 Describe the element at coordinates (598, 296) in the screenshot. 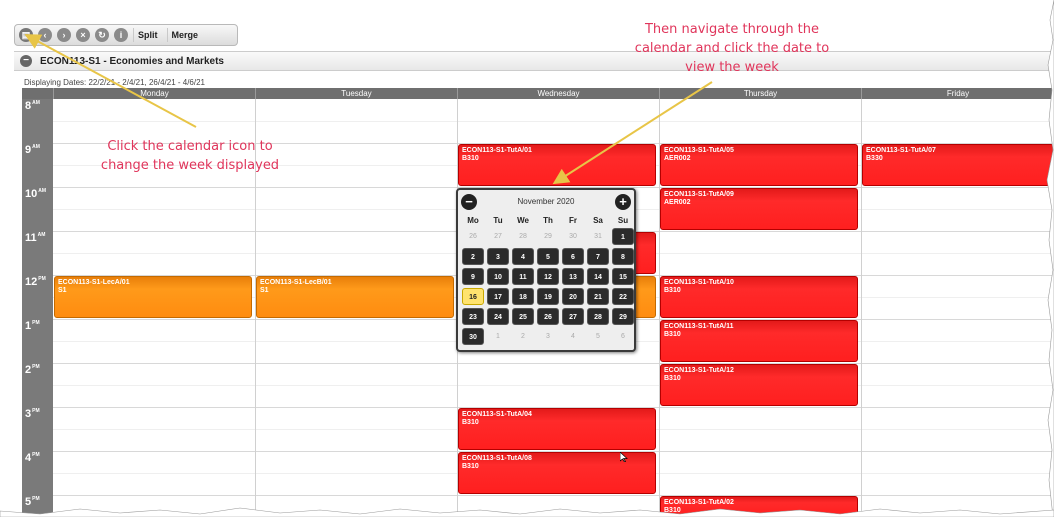

I see `date-cell: 21` at that location.